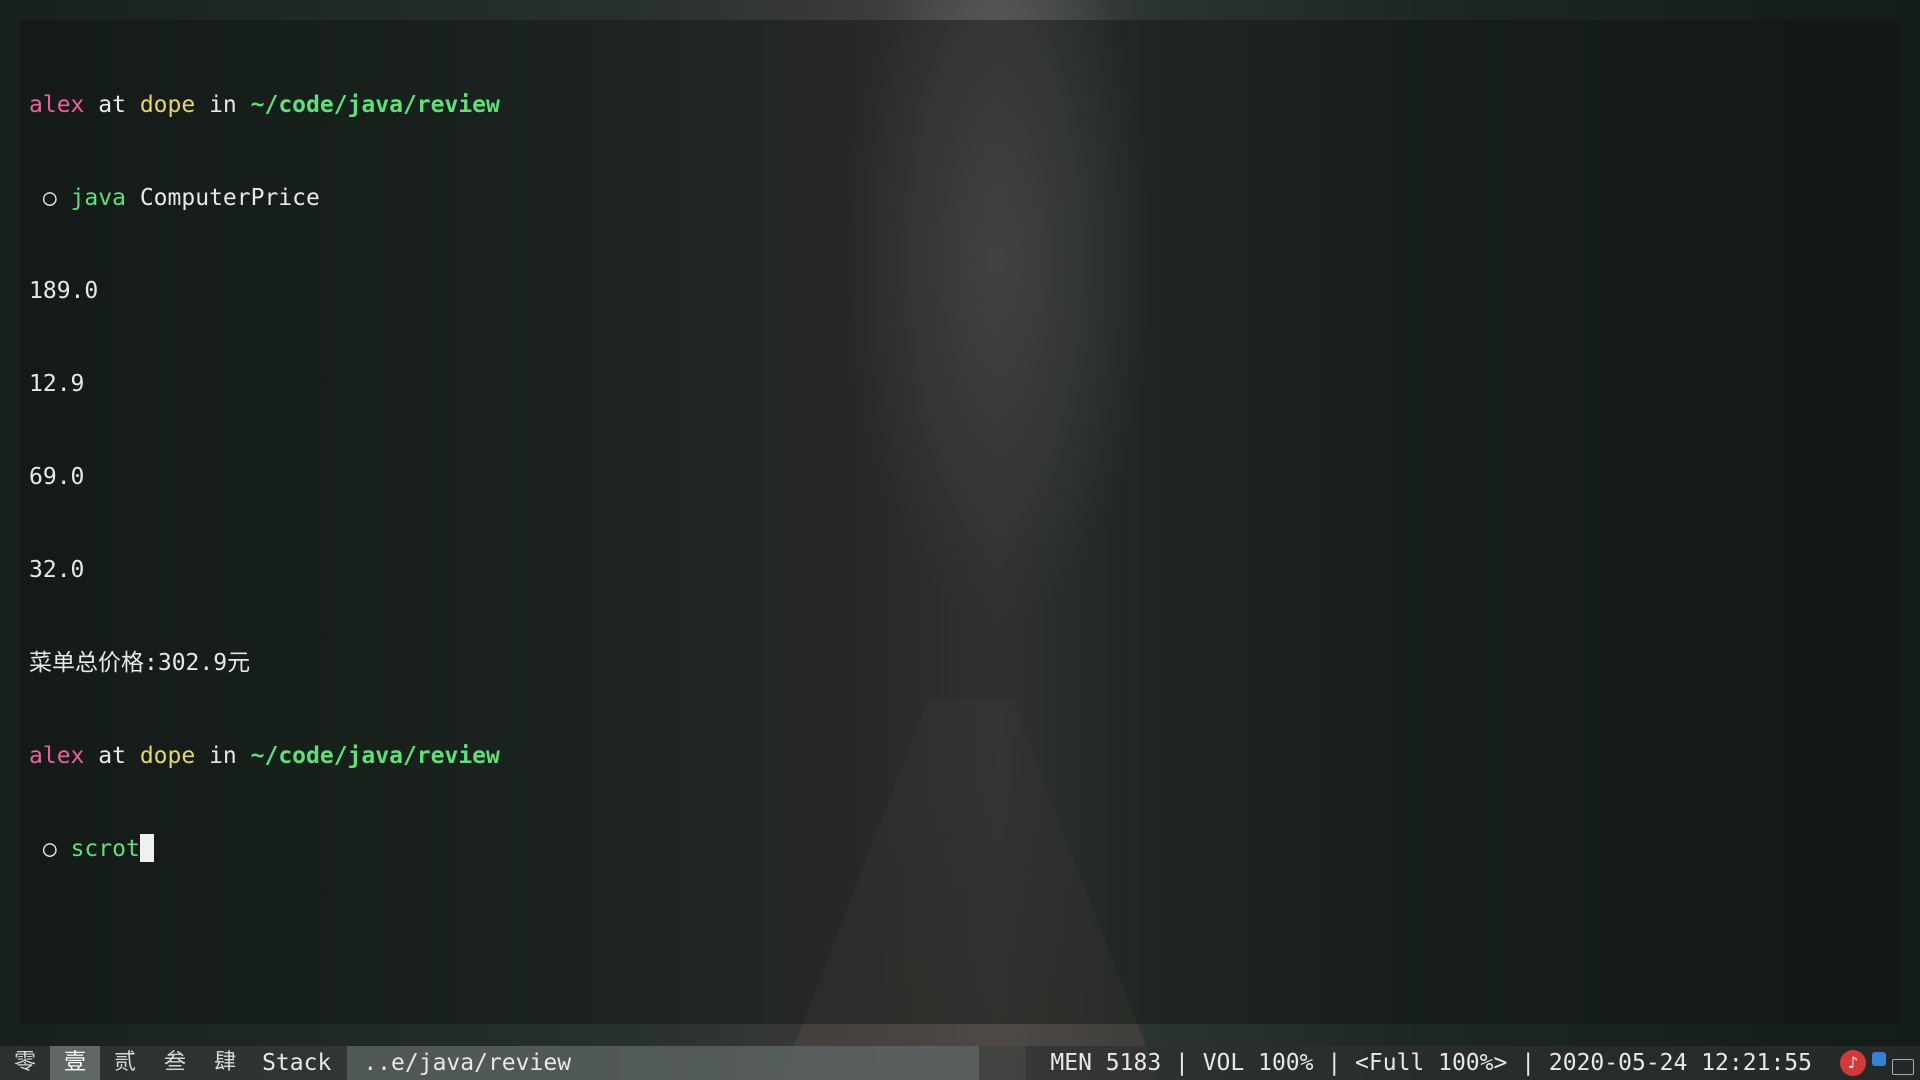  Describe the element at coordinates (75, 1063) in the screenshot. I see `workspace-1: 壹` at that location.